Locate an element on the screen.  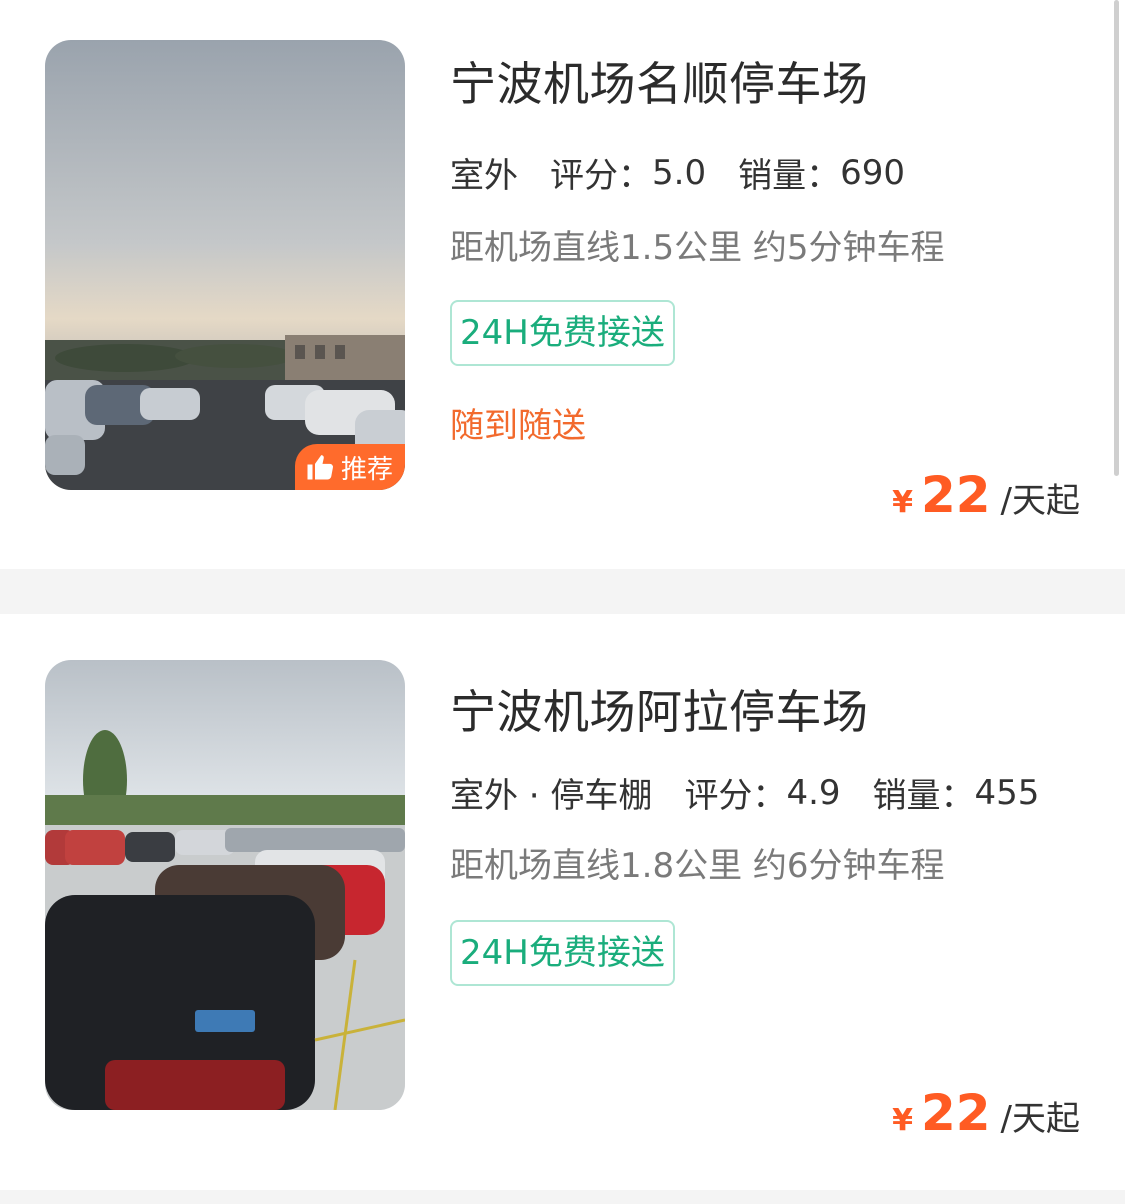
parking-photo-day is located at coordinates (225, 885).